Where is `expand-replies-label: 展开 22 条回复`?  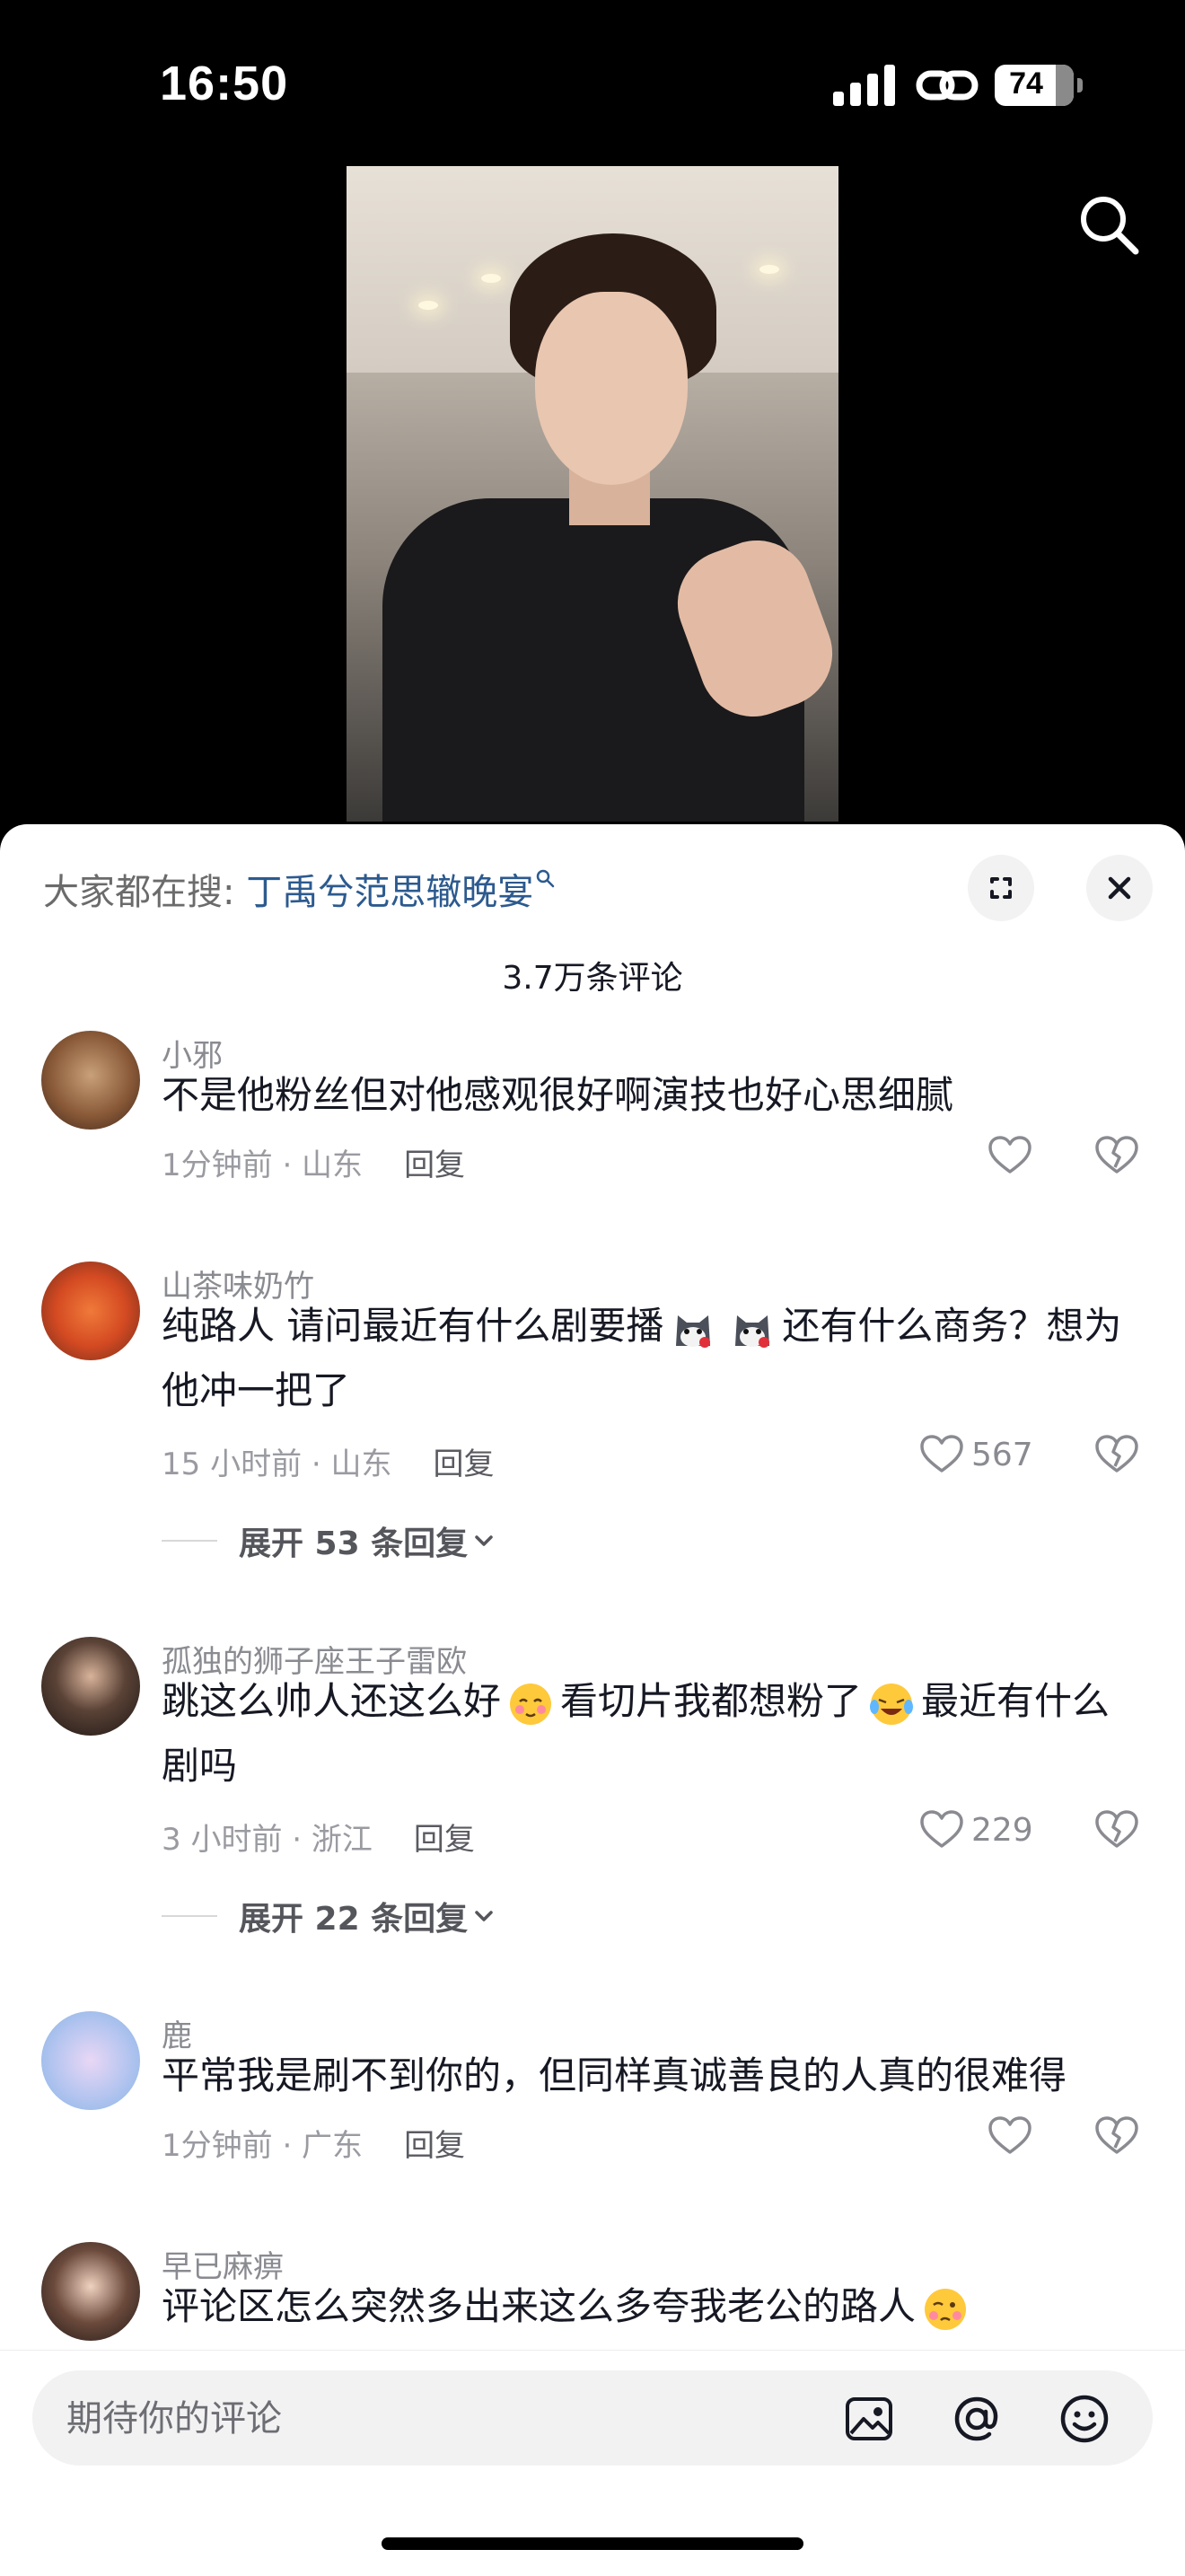 expand-replies-label: 展开 22 条回复 is located at coordinates (354, 1919).